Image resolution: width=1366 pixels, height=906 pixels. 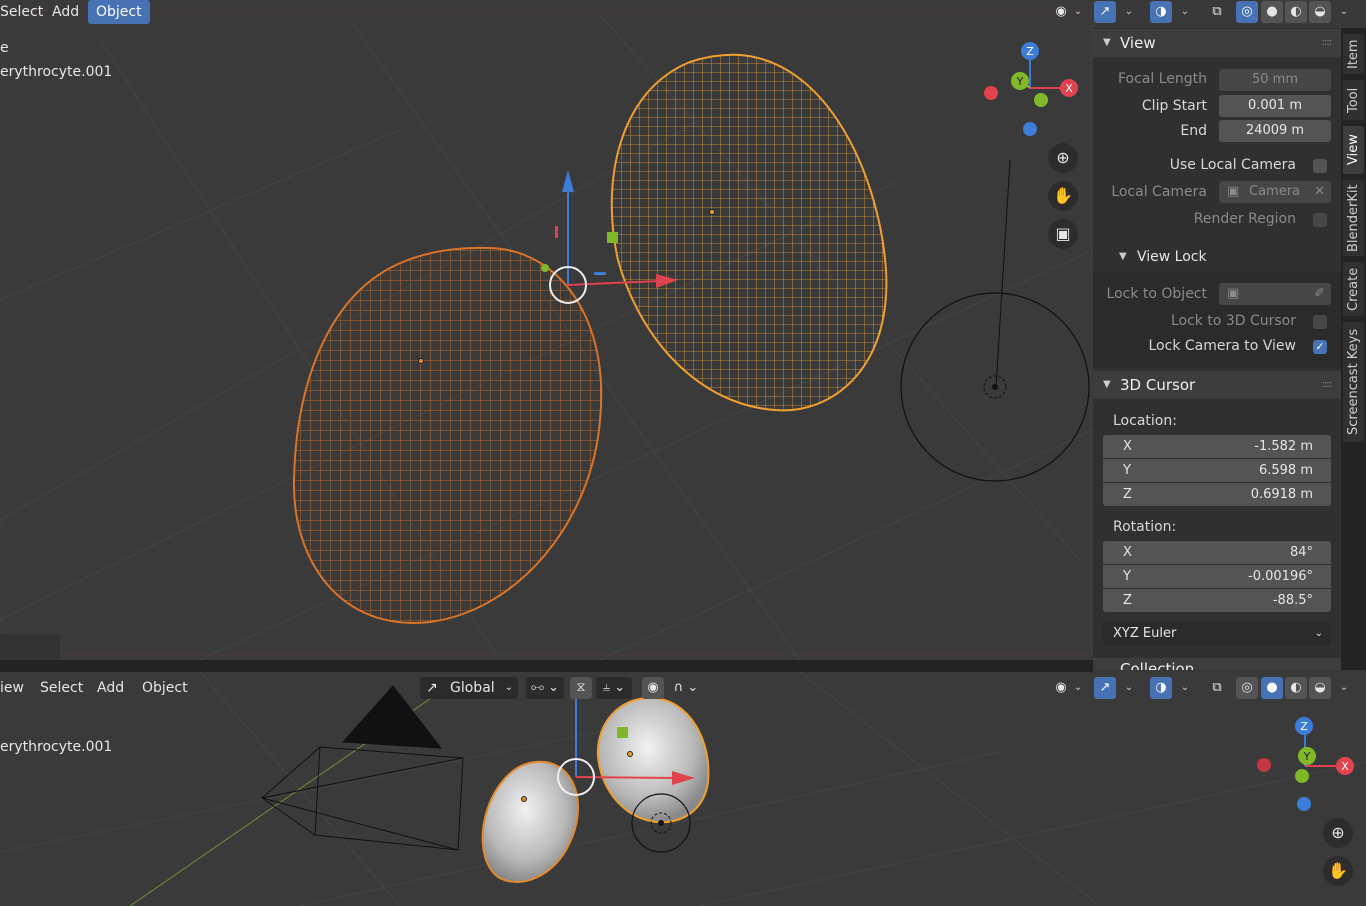 What do you see at coordinates (1353, 100) in the screenshot?
I see `tab-tool: Tool` at bounding box center [1353, 100].